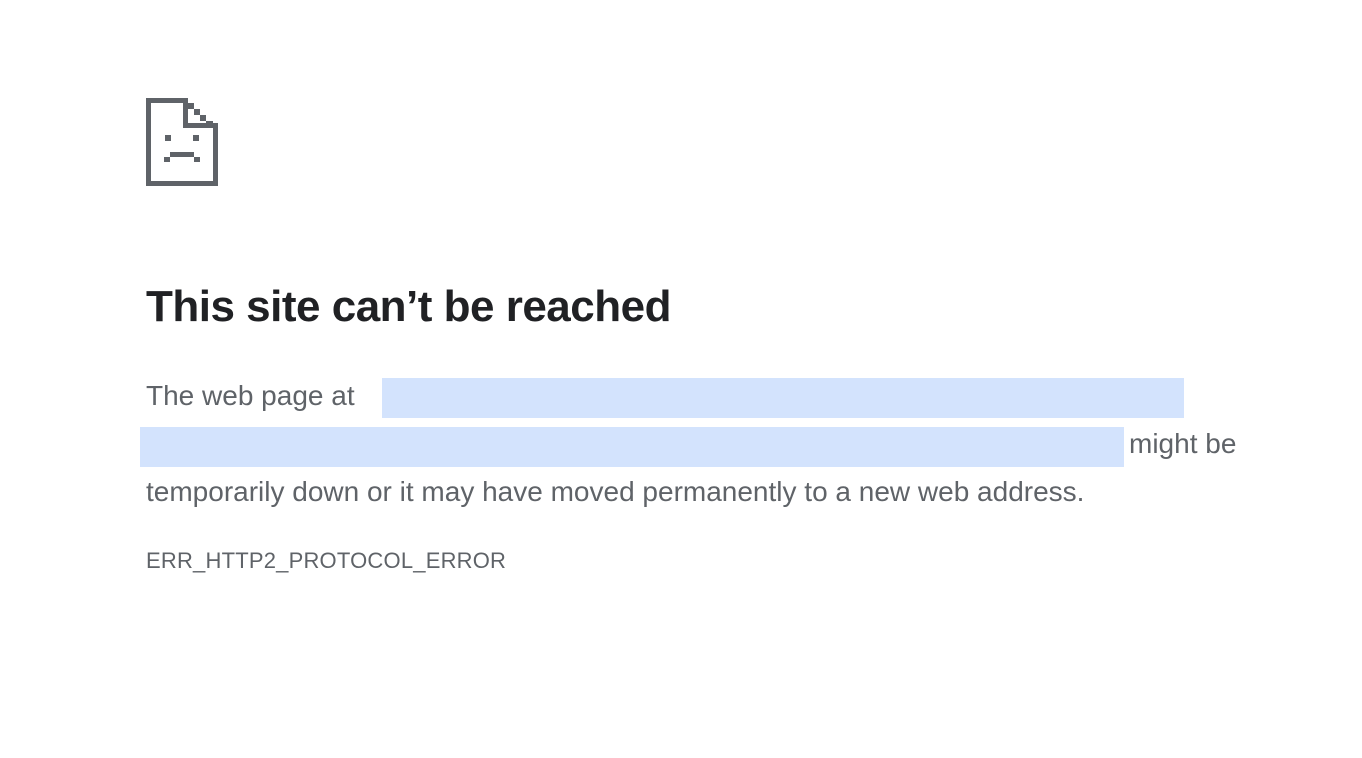  Describe the element at coordinates (408, 306) in the screenshot. I see `page-title: This site can’t be reached` at that location.